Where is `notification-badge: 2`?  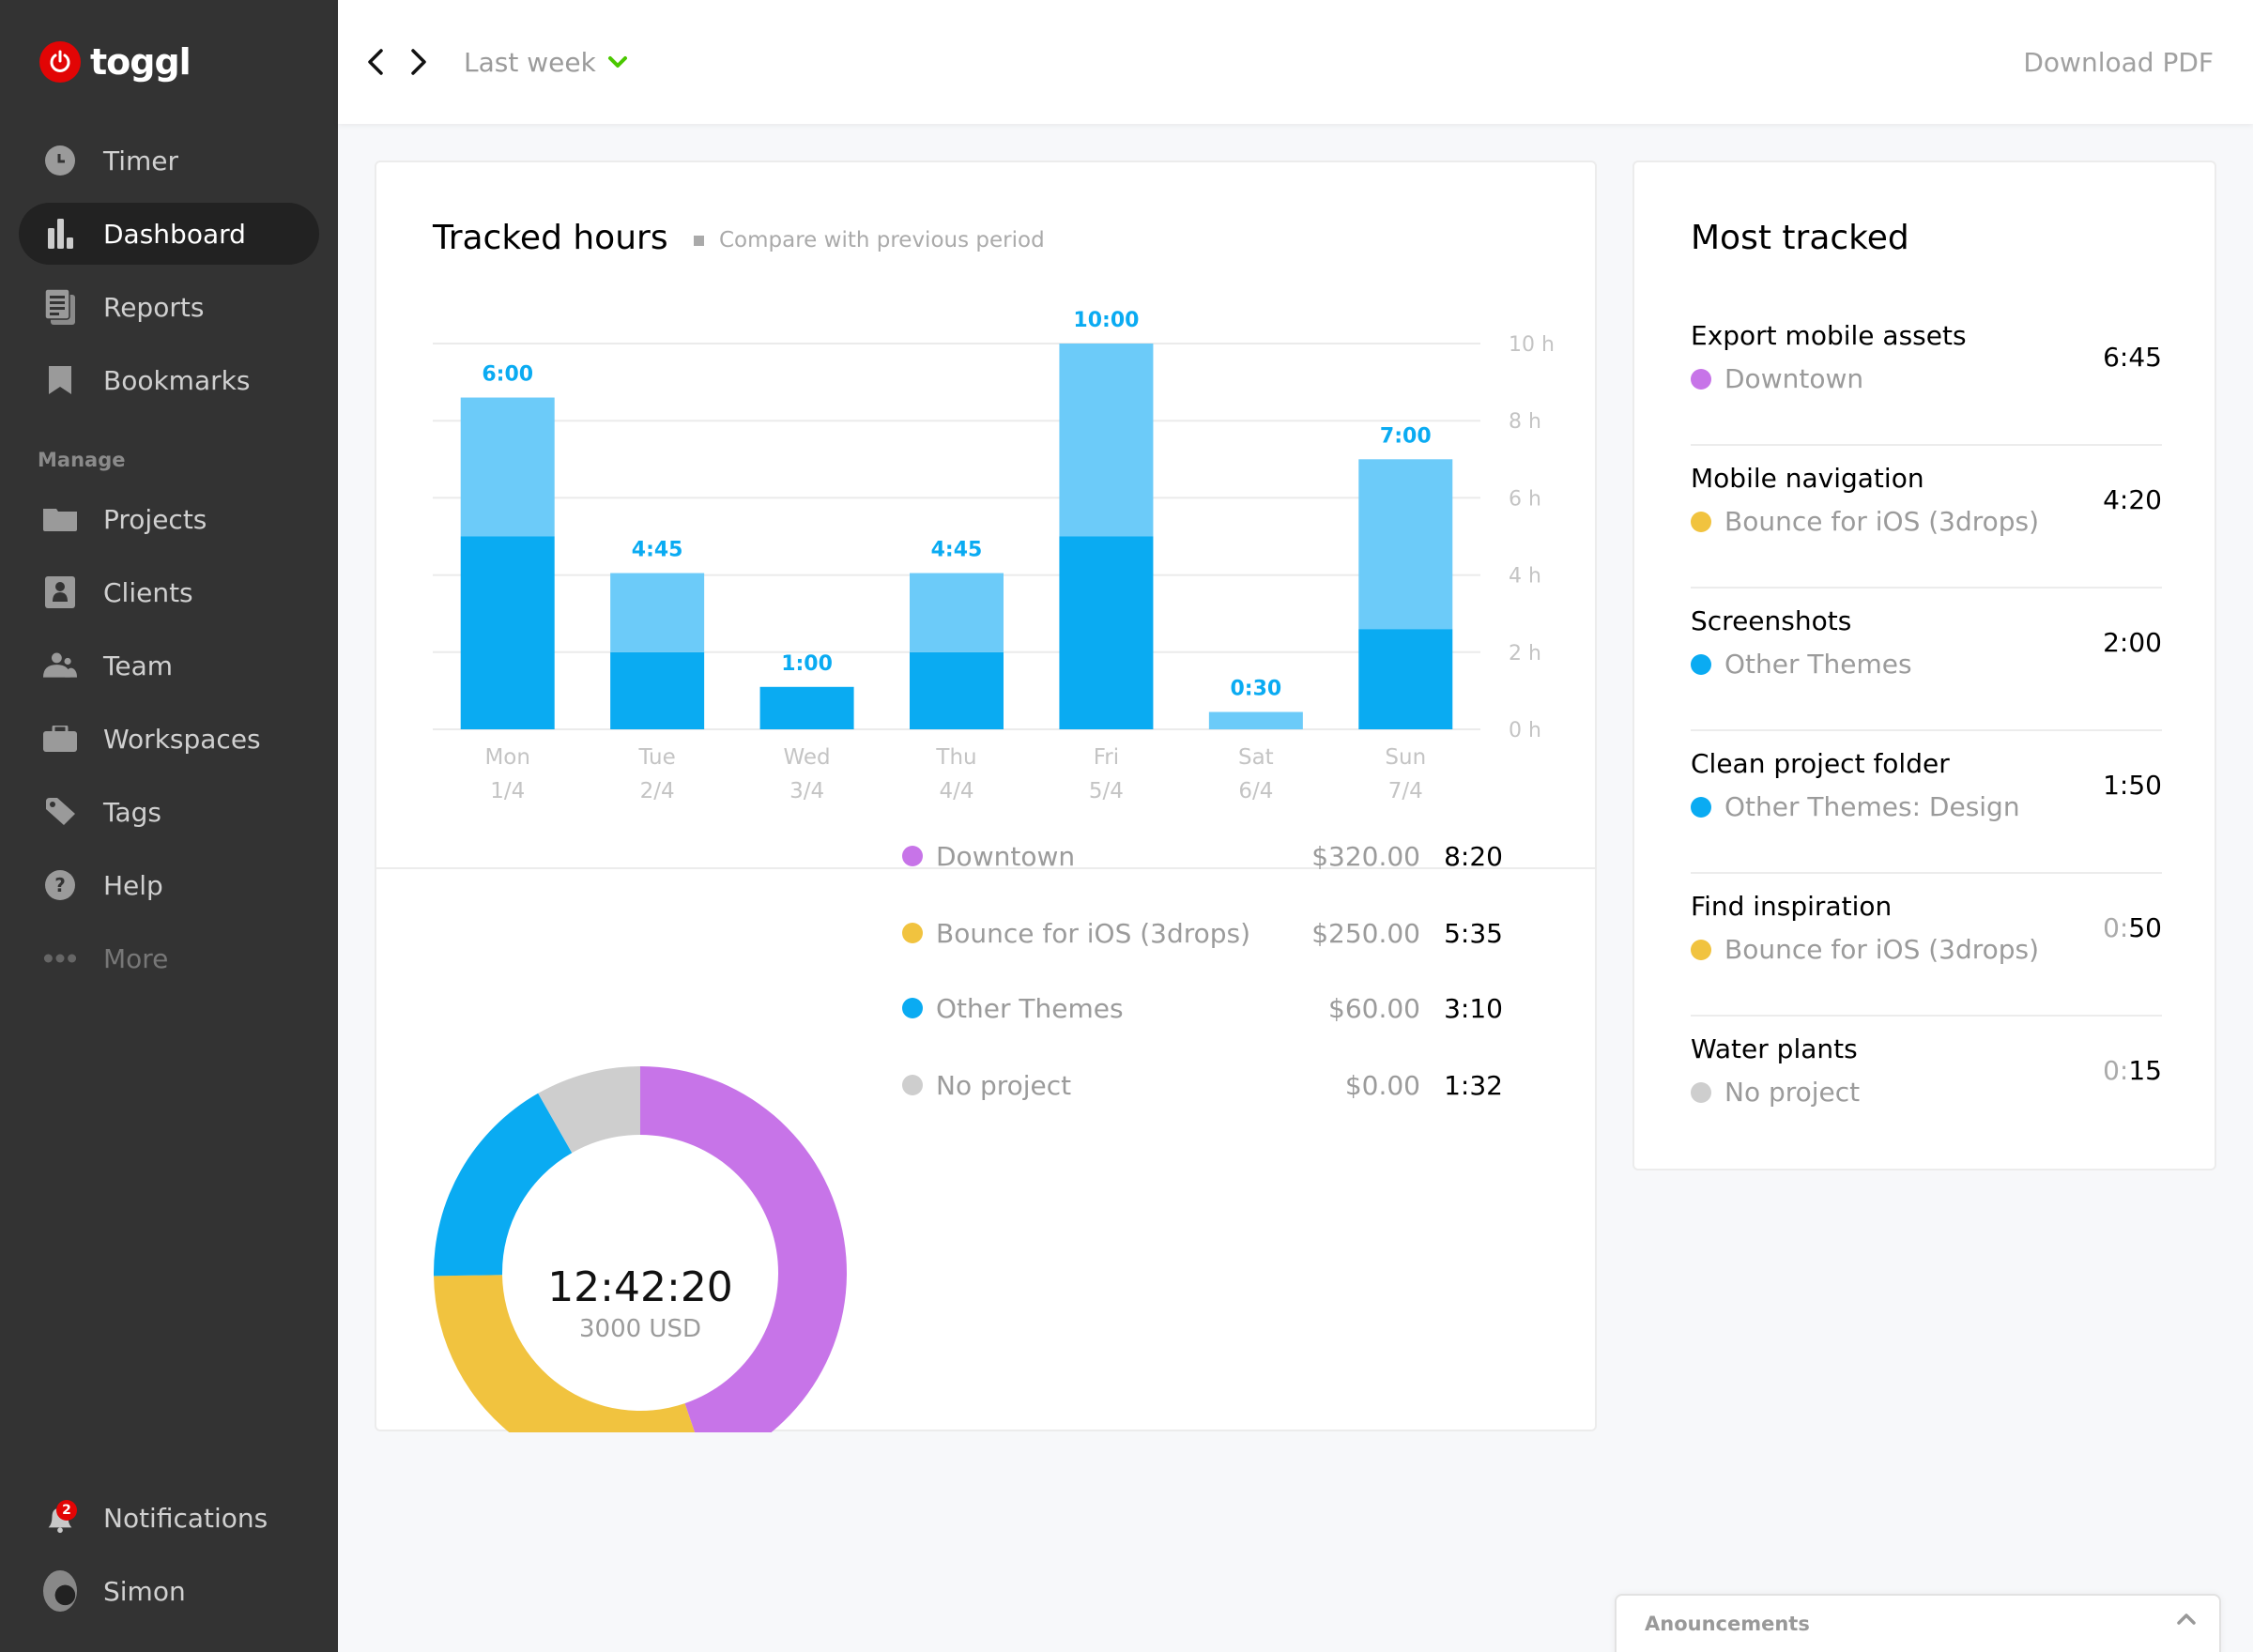
notification-badge: 2 is located at coordinates (66, 1510).